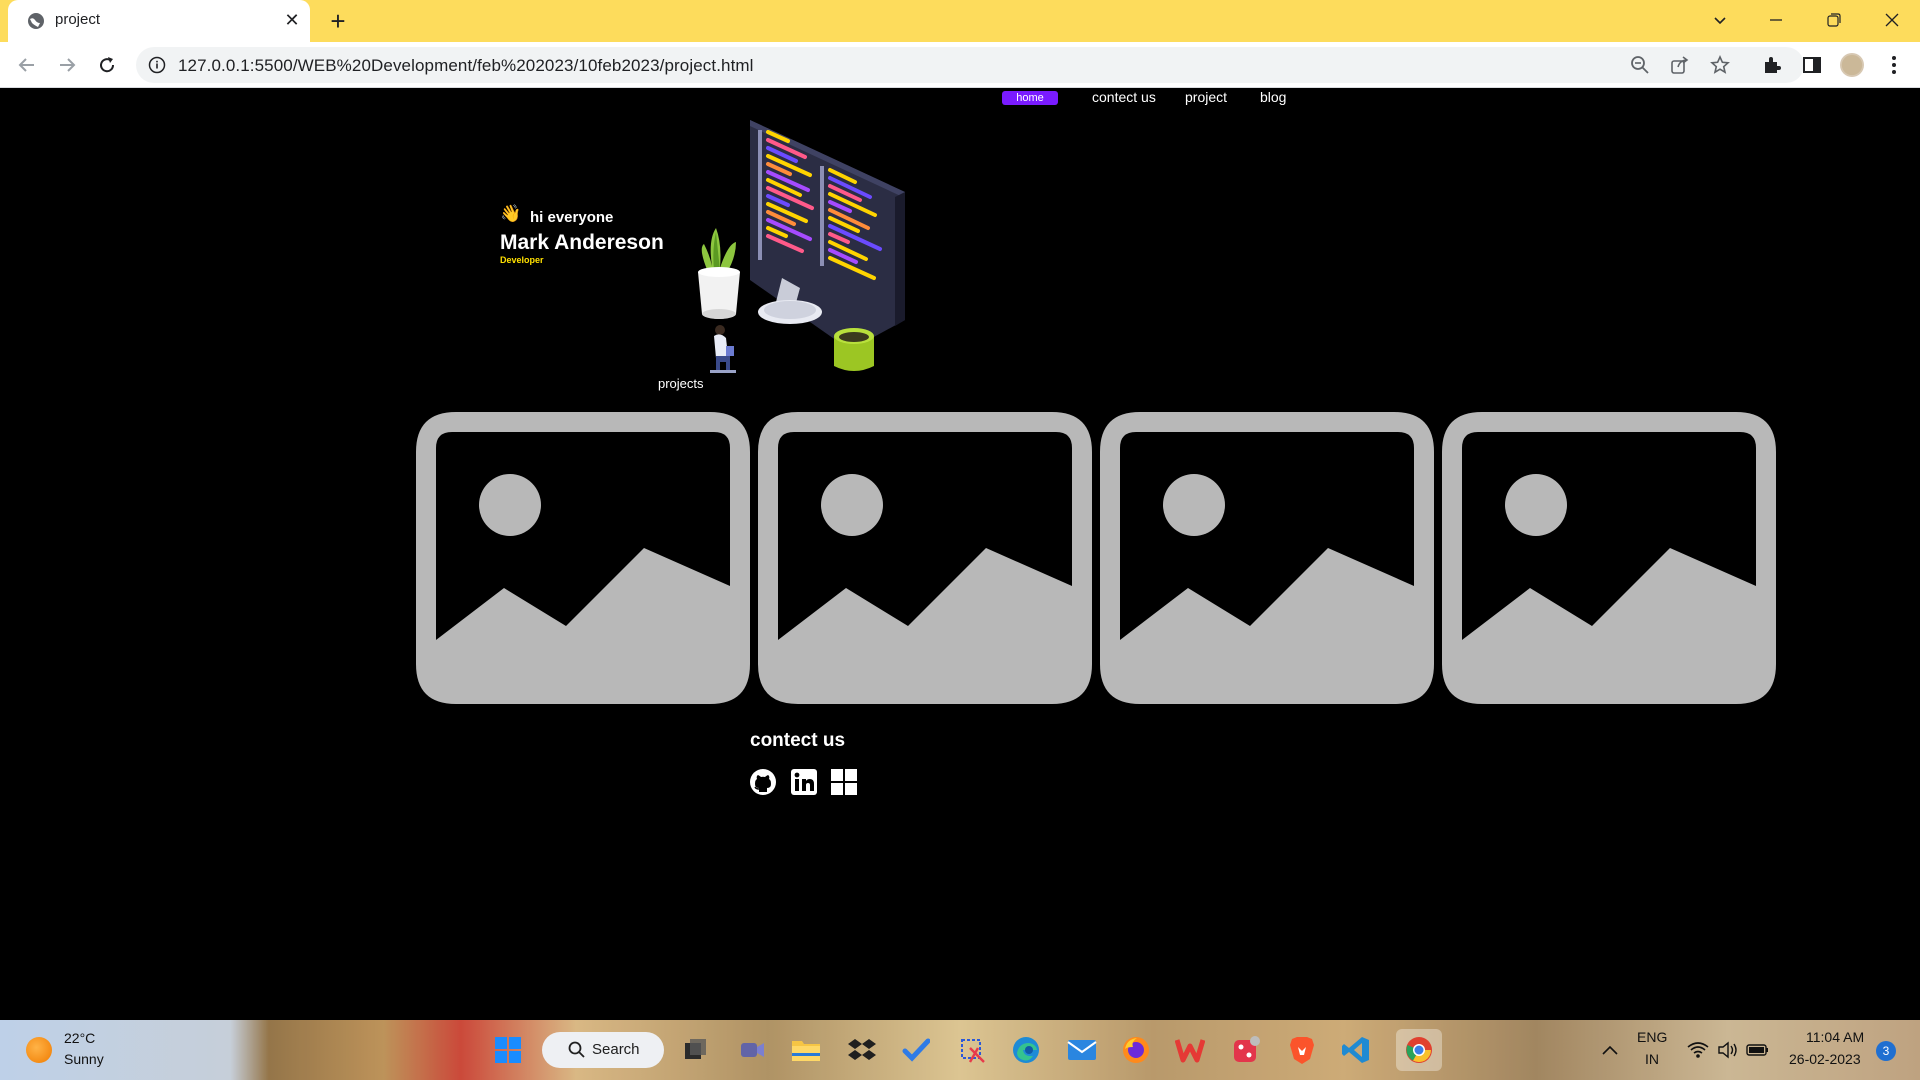 Image resolution: width=1920 pixels, height=1080 pixels. I want to click on nav-blog: blog, so click(1273, 97).